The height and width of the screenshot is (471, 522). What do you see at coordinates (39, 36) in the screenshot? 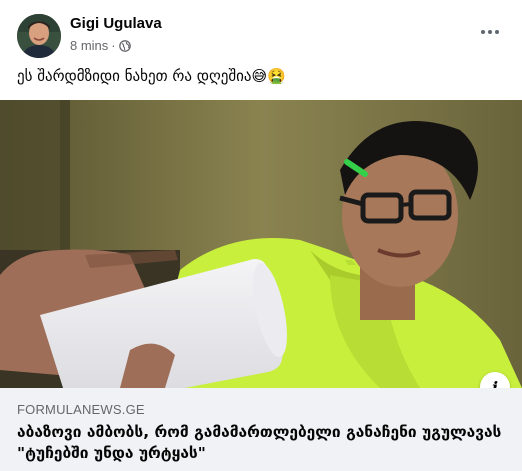
I see `author-avatar` at bounding box center [39, 36].